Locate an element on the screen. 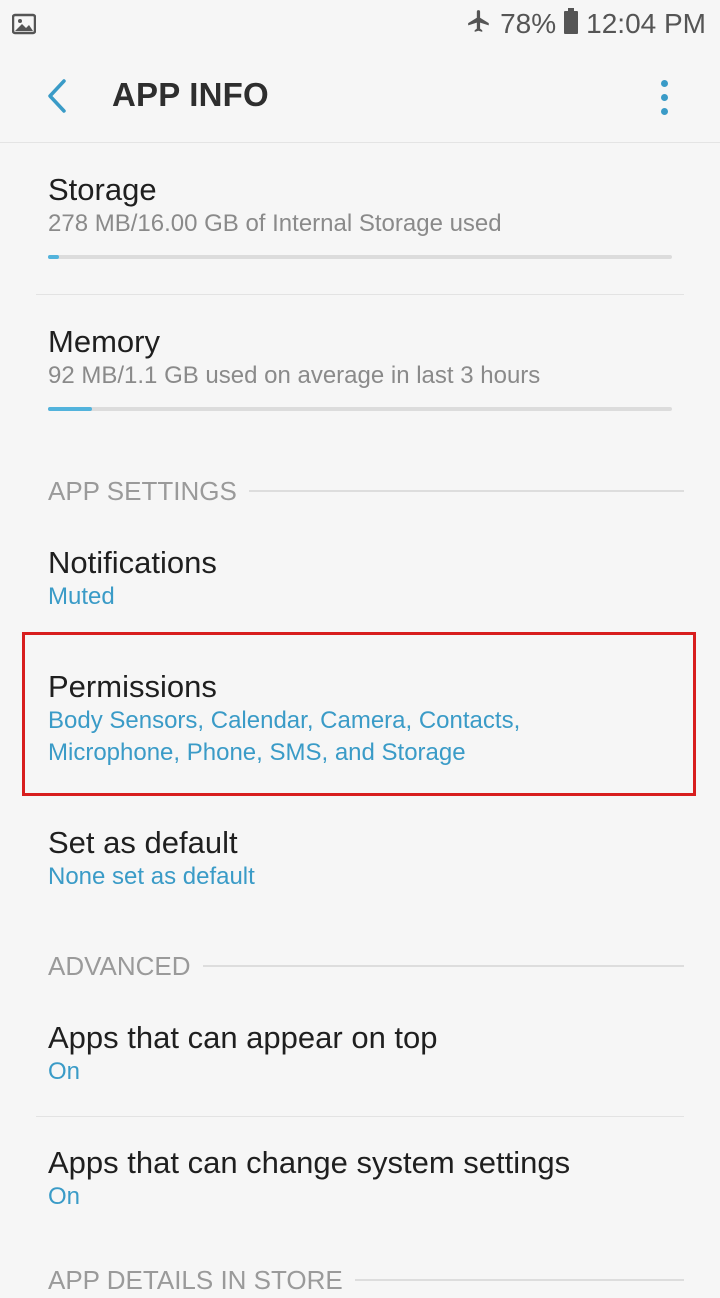 The height and width of the screenshot is (1298, 720). app-bar: APP INFO is located at coordinates (360, 95).